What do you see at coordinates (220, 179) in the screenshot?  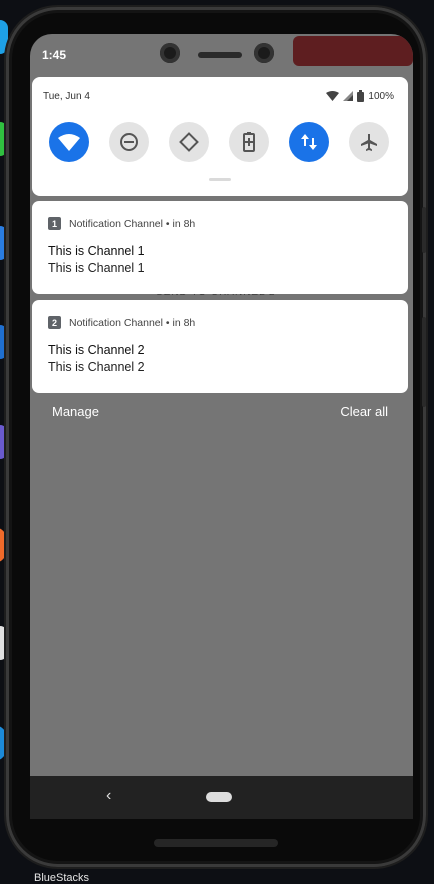 I see `qs-drag-handle` at bounding box center [220, 179].